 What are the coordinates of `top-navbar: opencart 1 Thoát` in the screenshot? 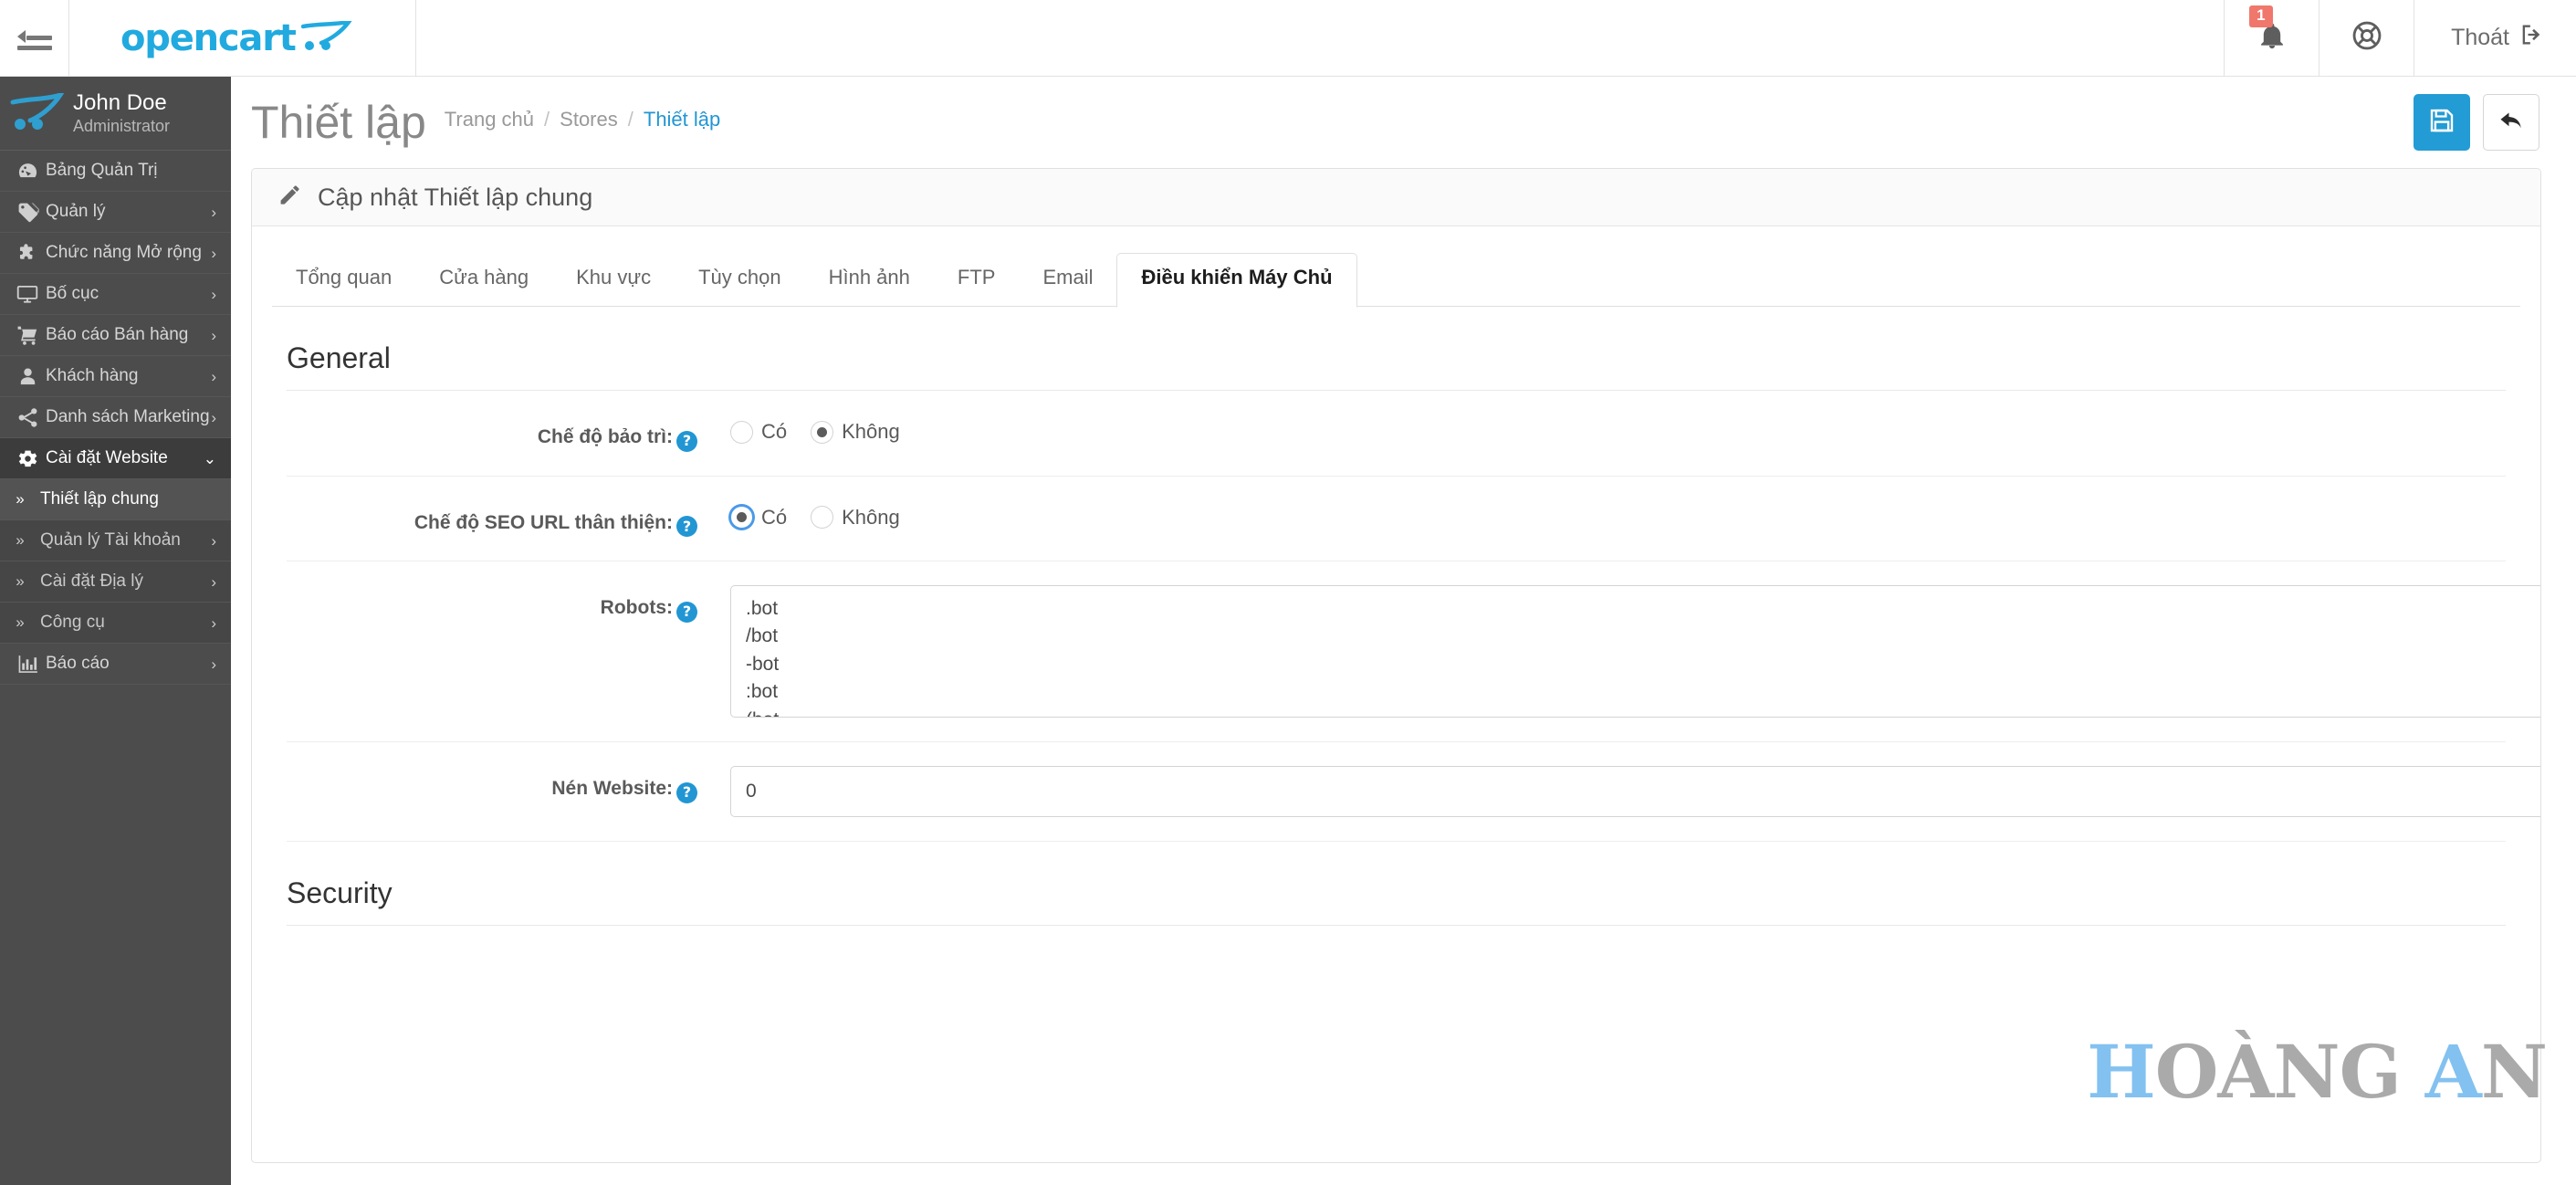 It's located at (1288, 38).